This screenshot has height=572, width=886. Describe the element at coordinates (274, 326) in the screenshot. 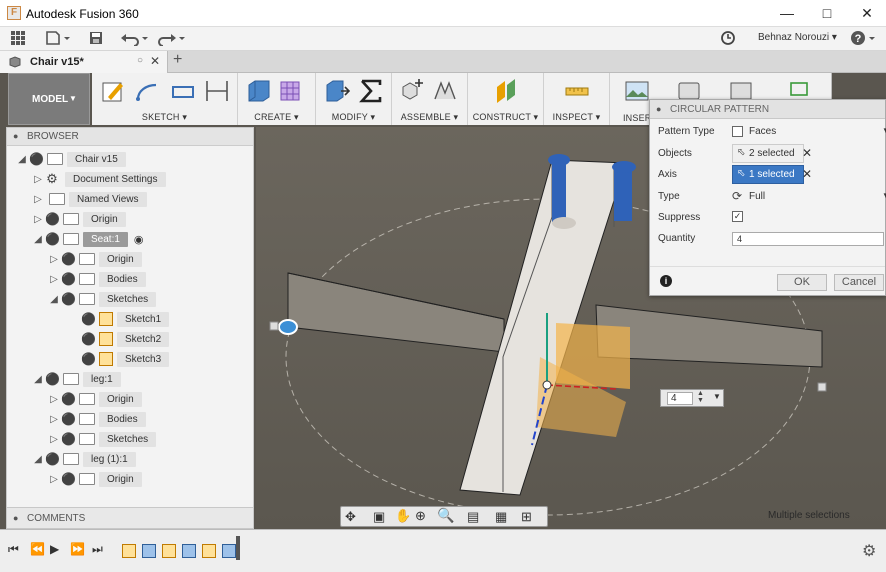

I see `pattern-instance-checkbox-left` at that location.